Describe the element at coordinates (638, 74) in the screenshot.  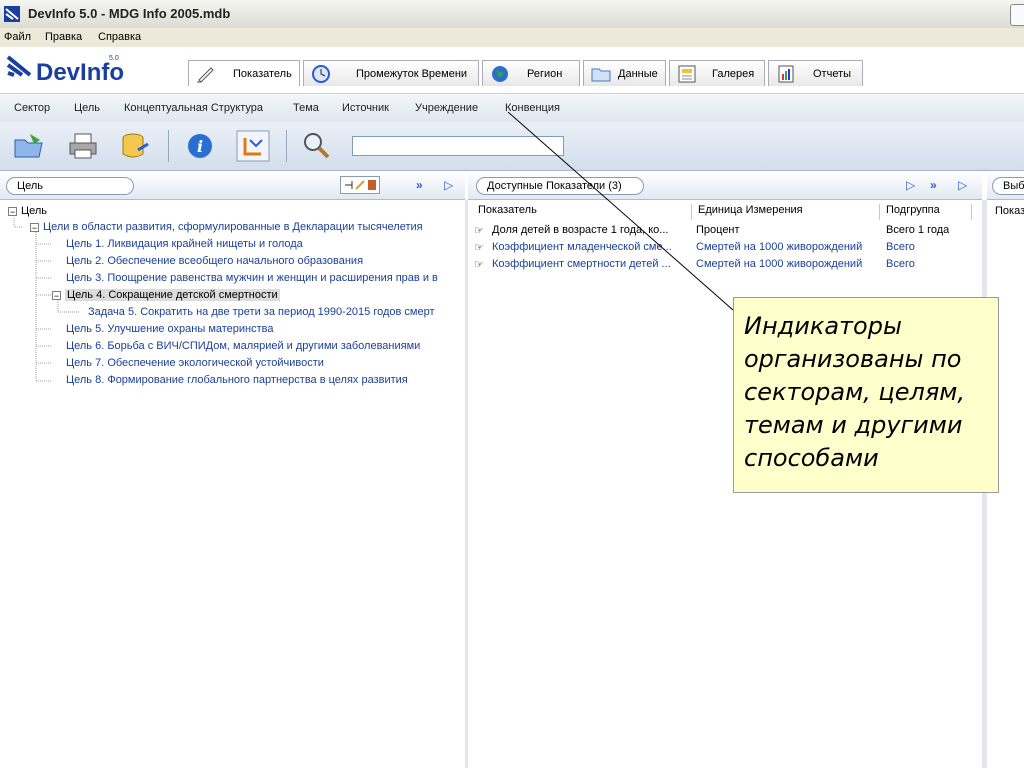
I see `tab-label: Данные` at that location.